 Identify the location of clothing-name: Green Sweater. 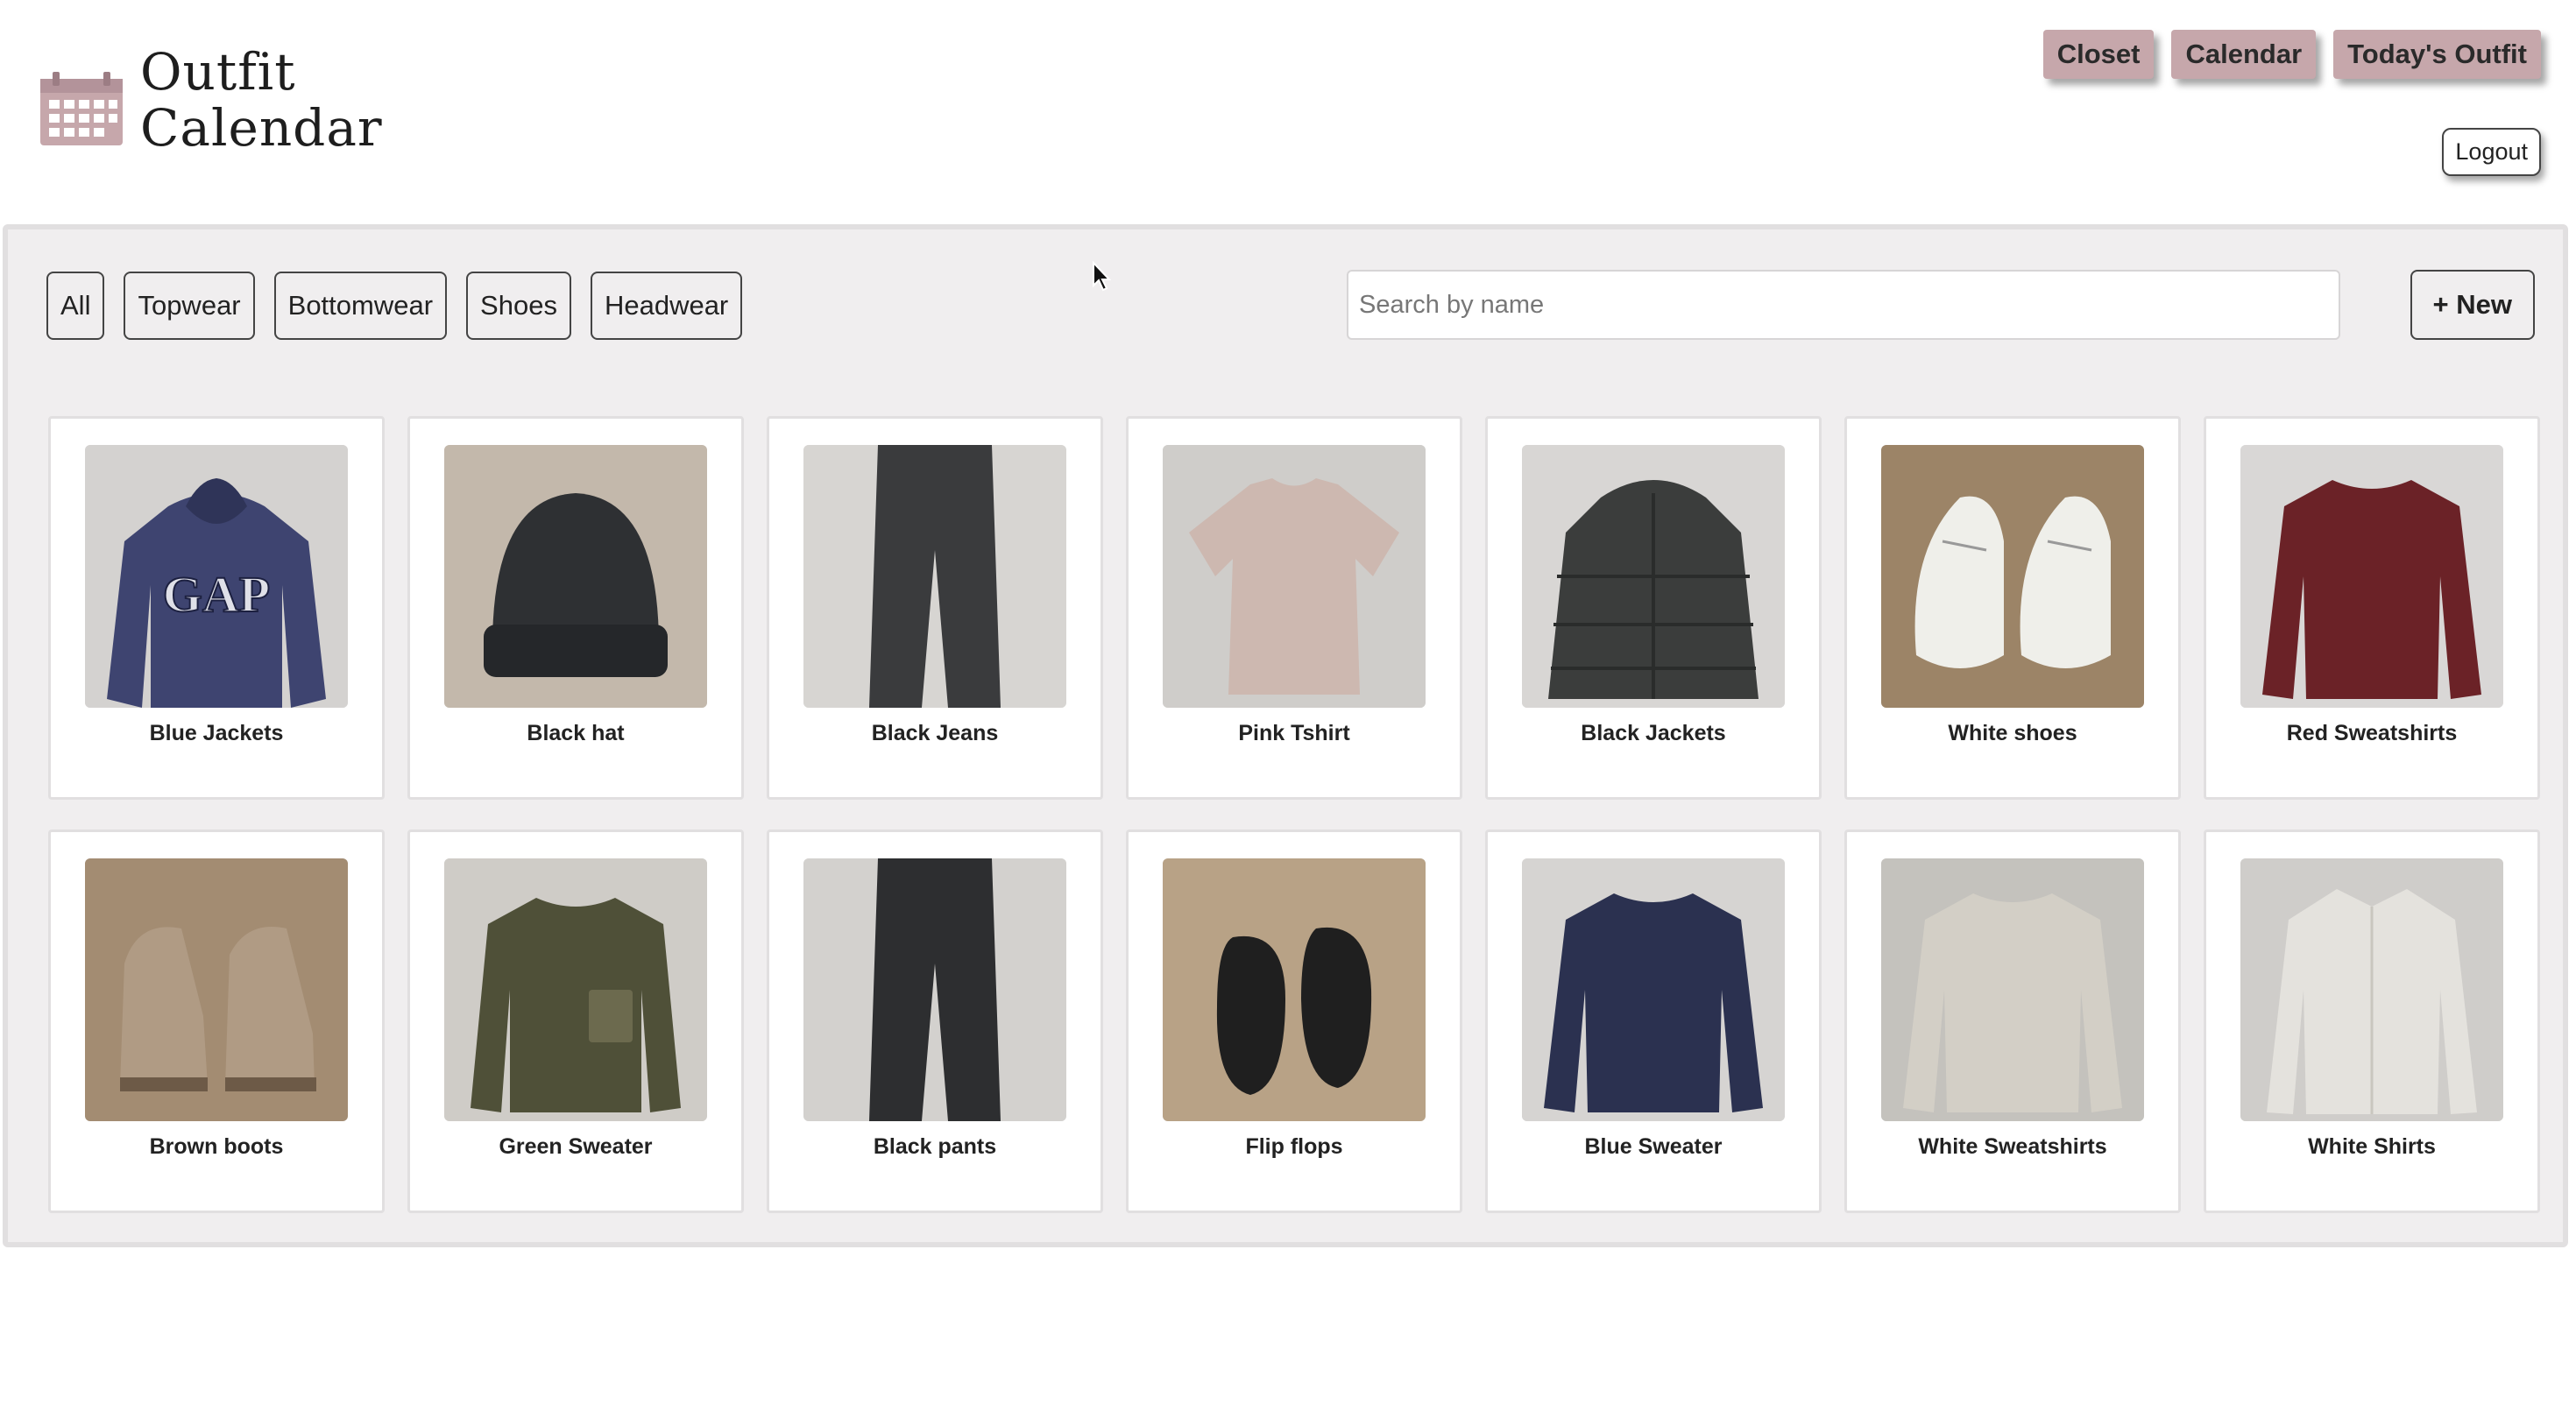
(576, 1146).